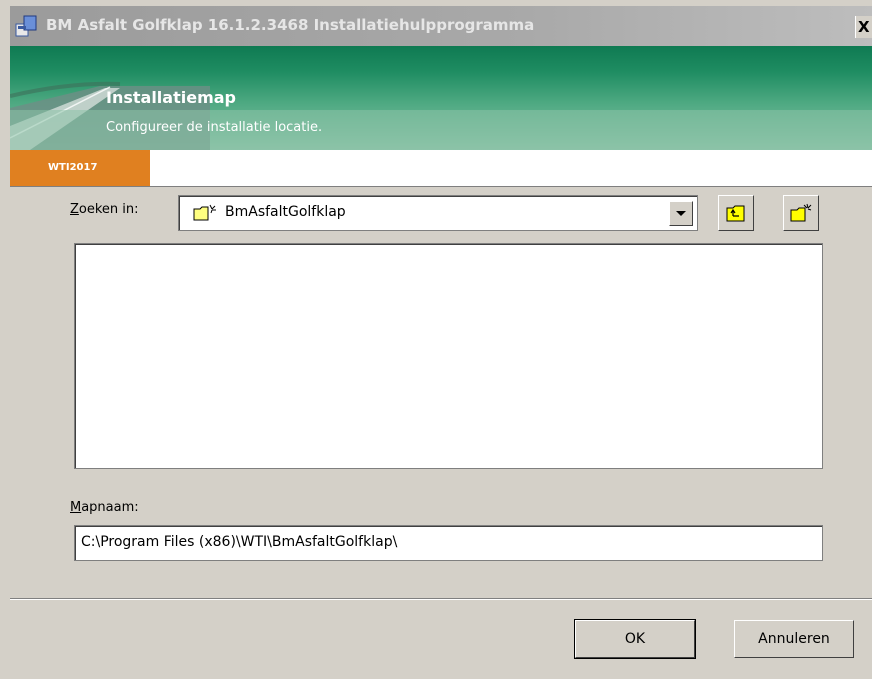 The width and height of the screenshot is (872, 679). What do you see at coordinates (26, 26) in the screenshot?
I see `installer-icon` at bounding box center [26, 26].